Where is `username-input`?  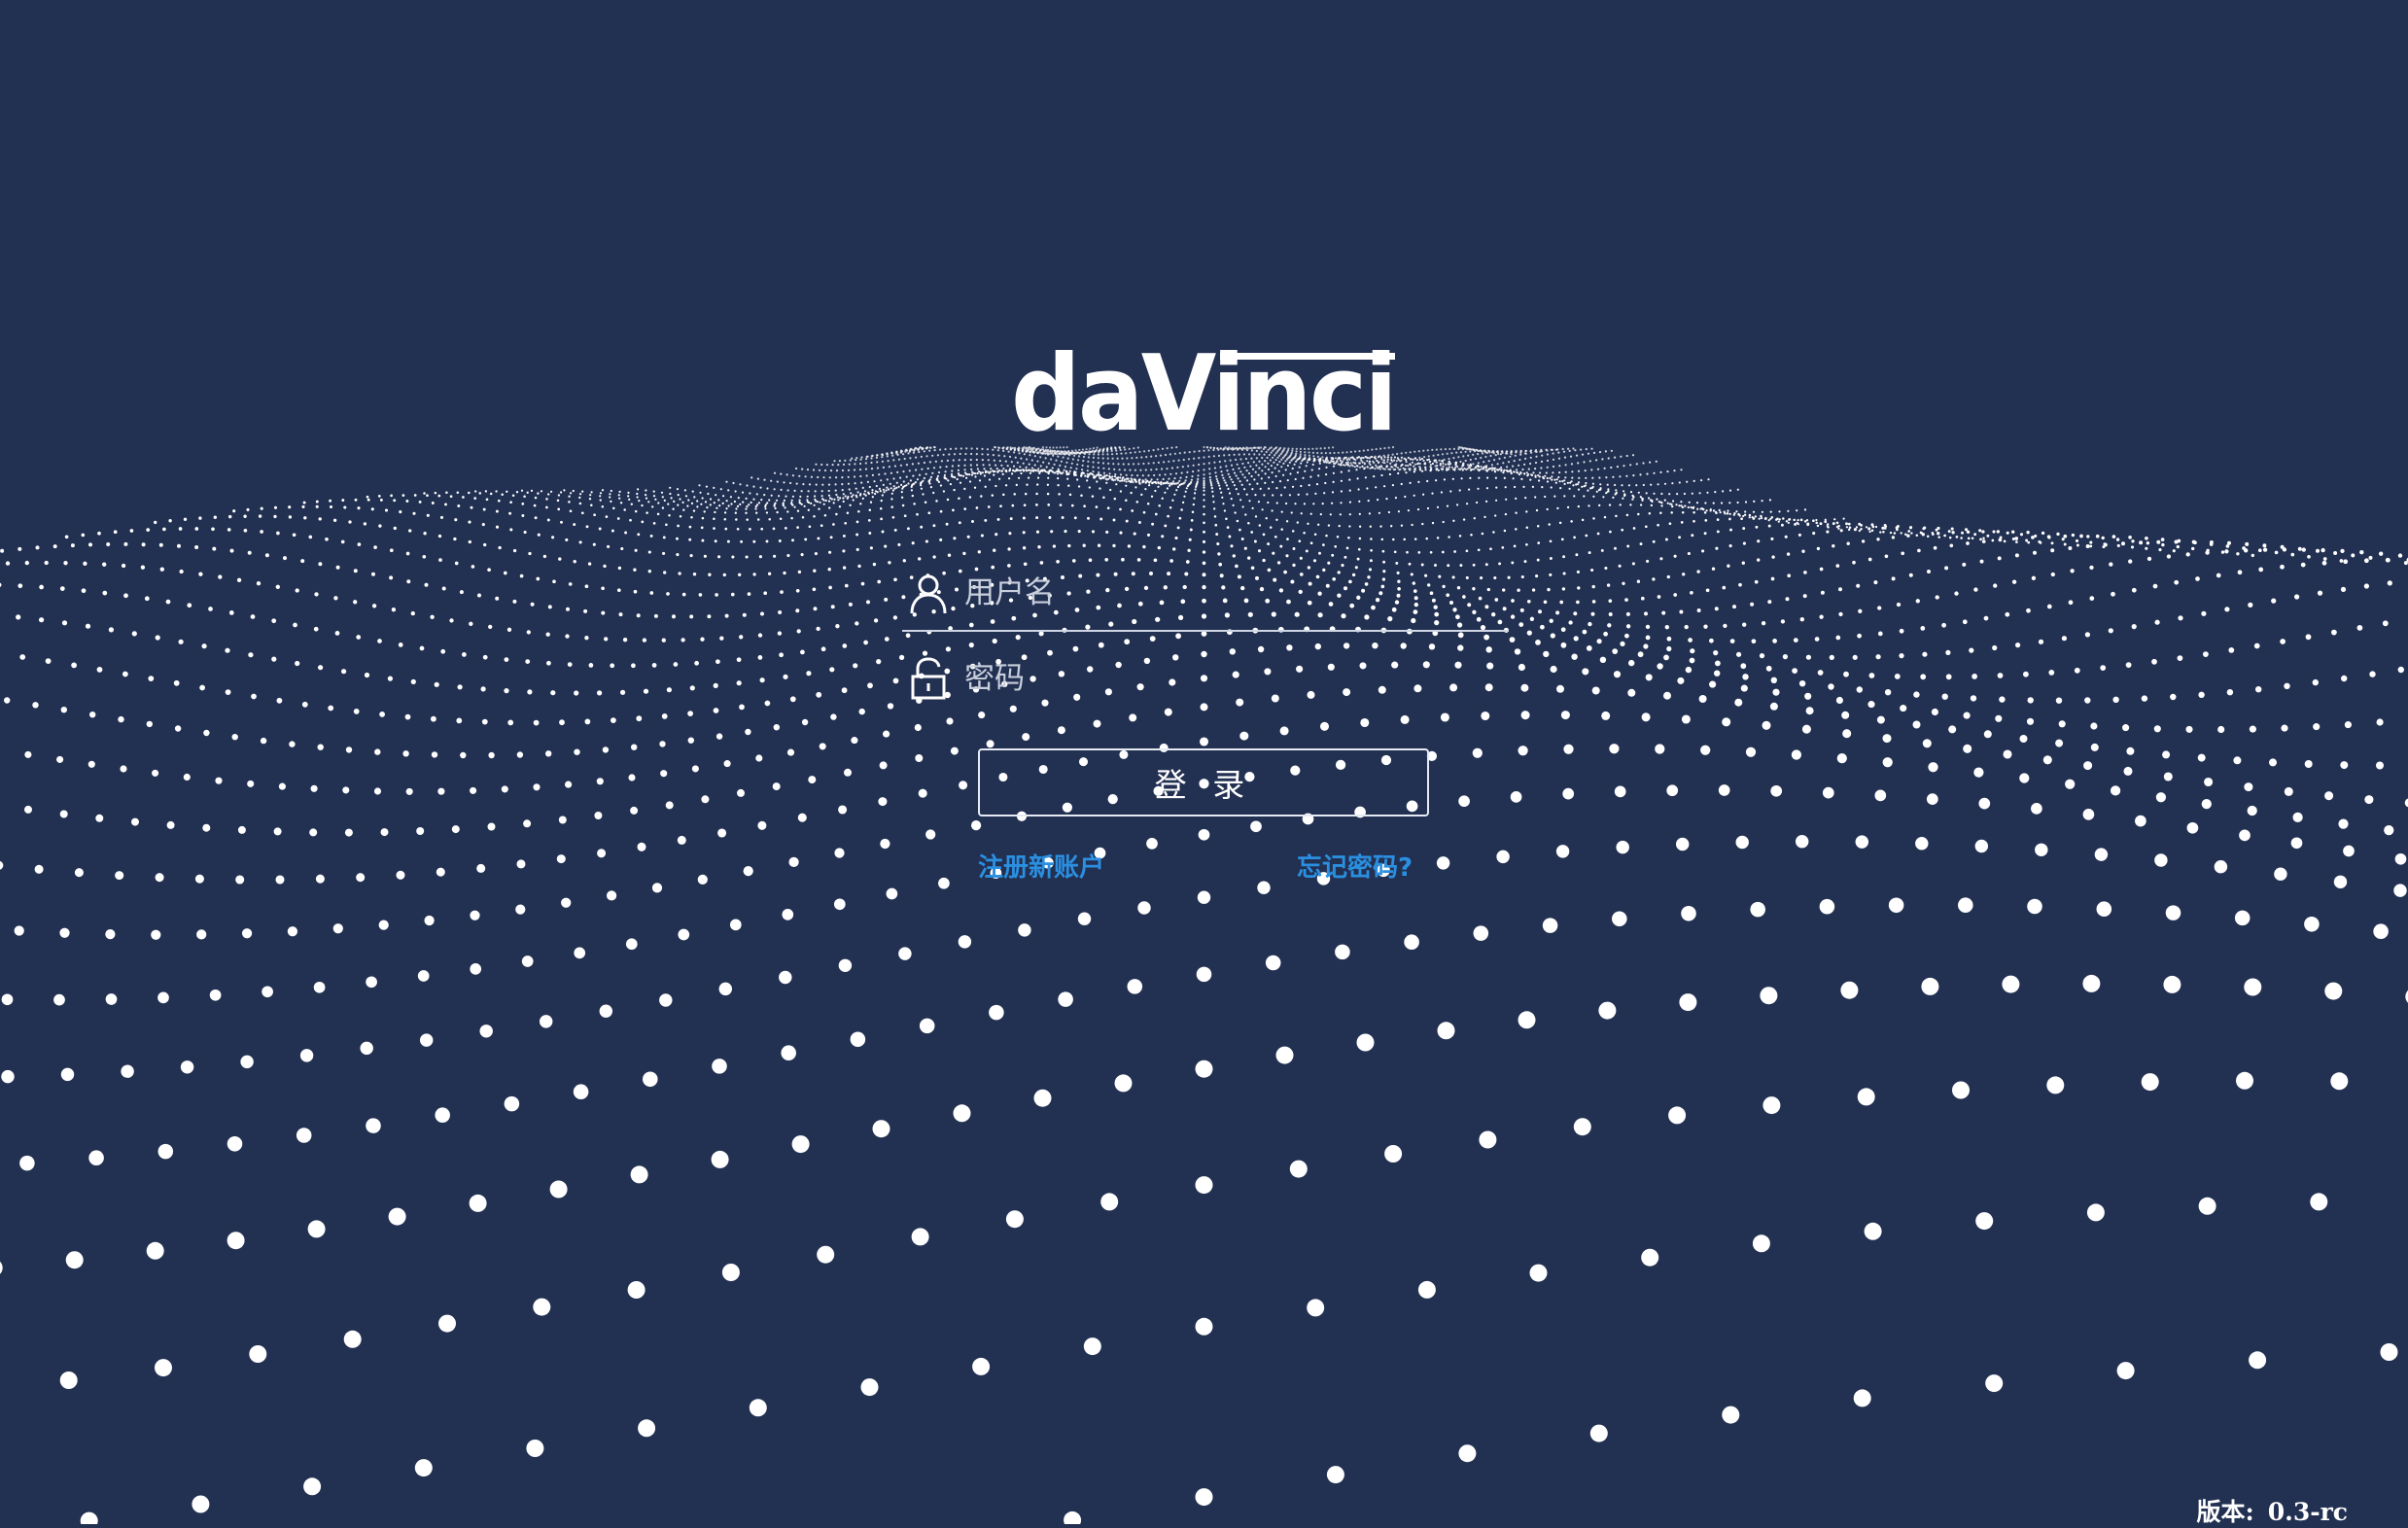 username-input is located at coordinates (1235, 593).